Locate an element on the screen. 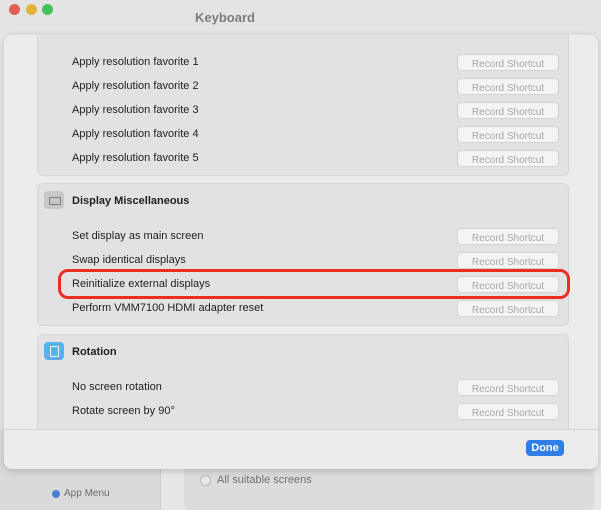 This screenshot has width=601, height=510. shortcut-label: Set display as main screen is located at coordinates (138, 236).